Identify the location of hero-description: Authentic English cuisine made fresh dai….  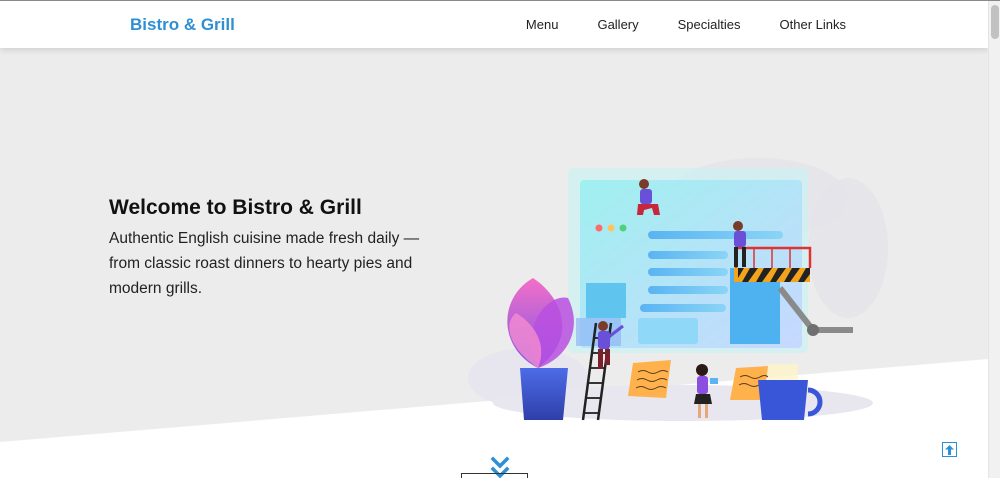
(264, 263).